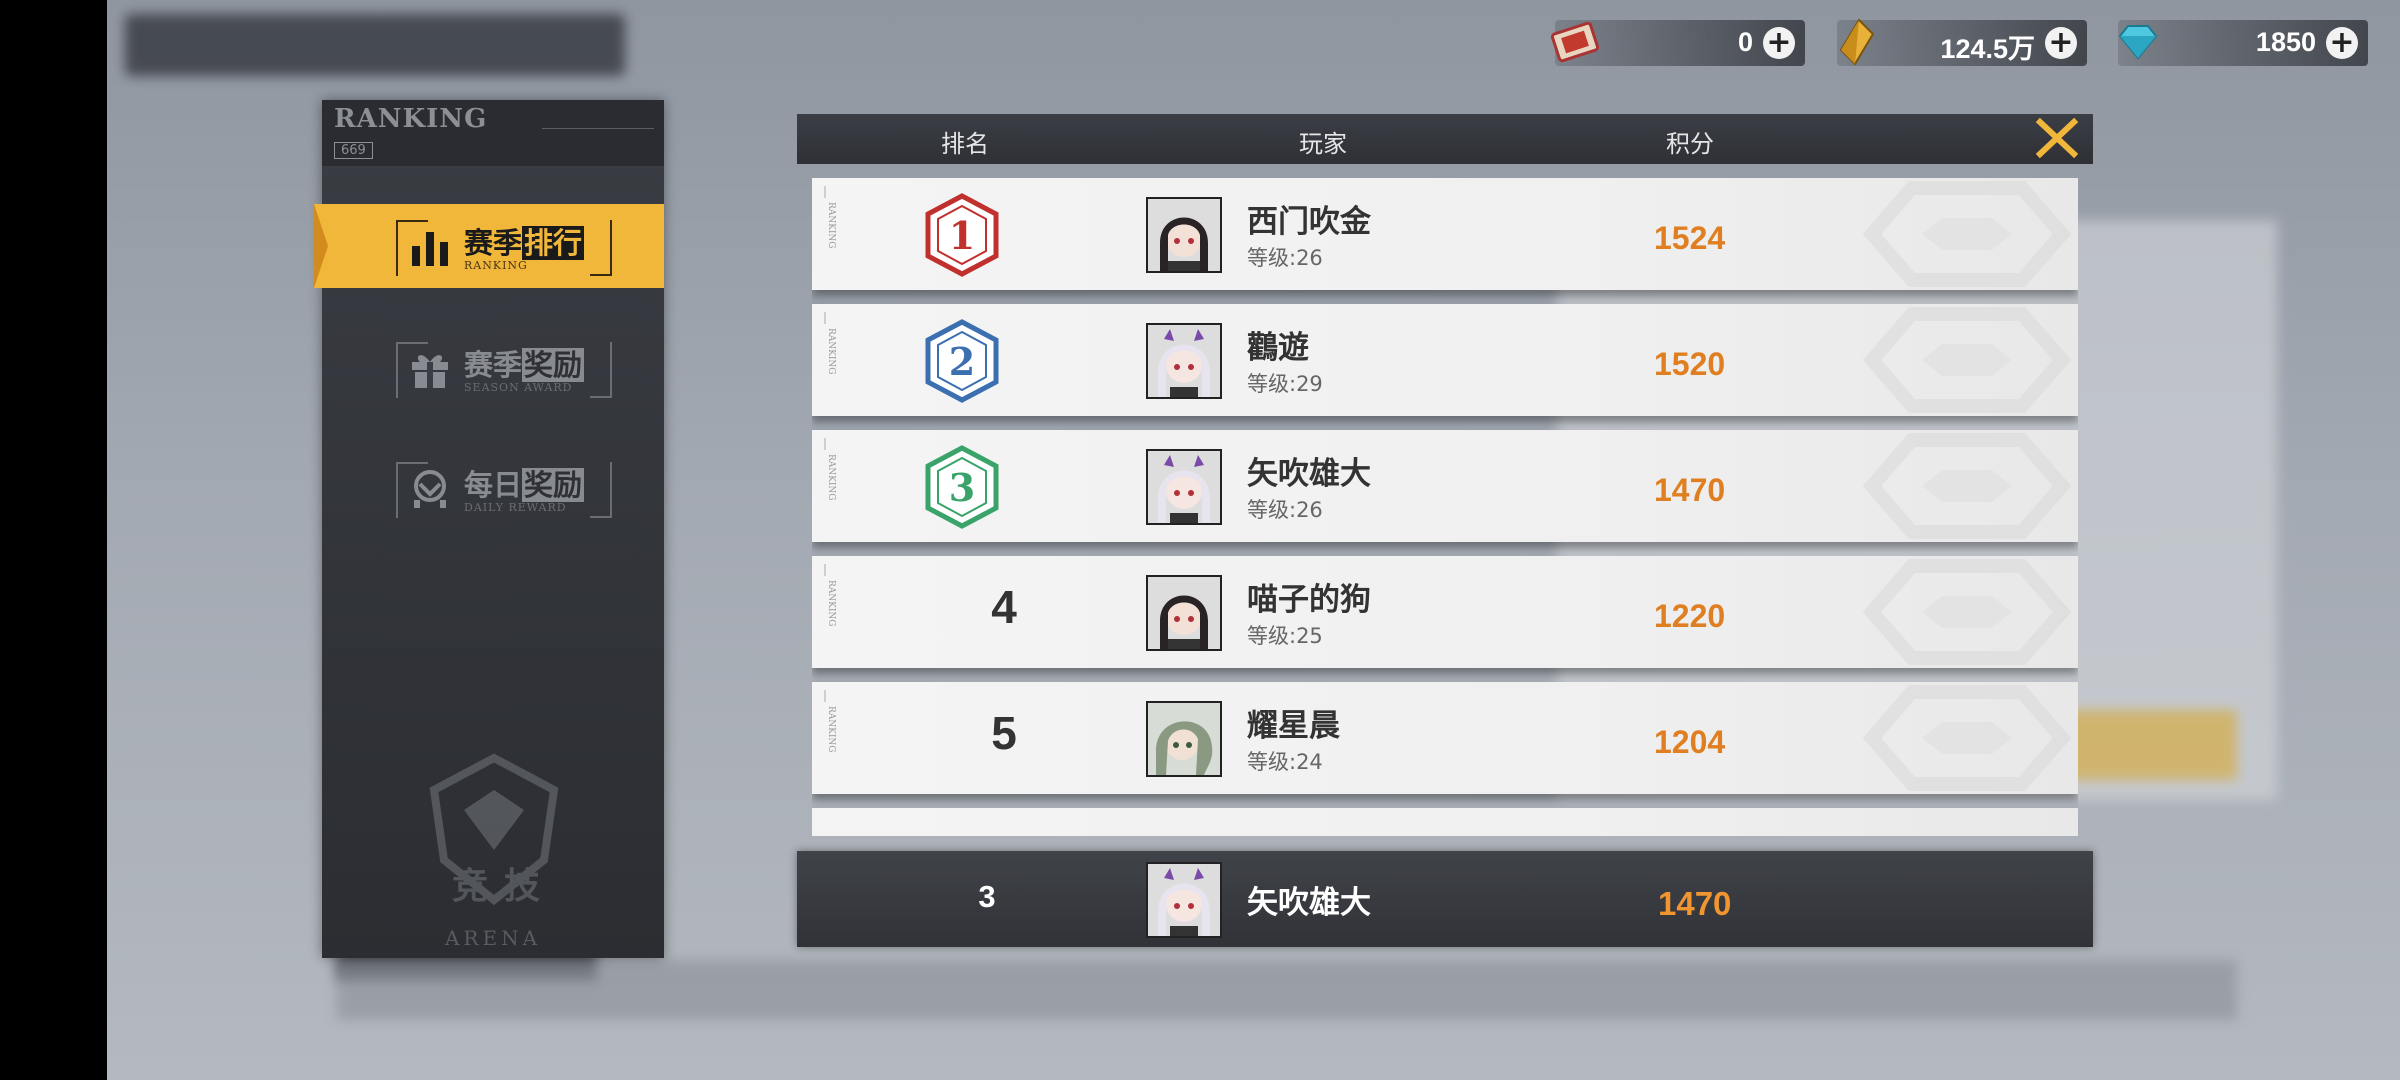 The height and width of the screenshot is (1080, 2400). I want to click on ranking-table-header: 排名 玩家 积分, so click(1445, 139).